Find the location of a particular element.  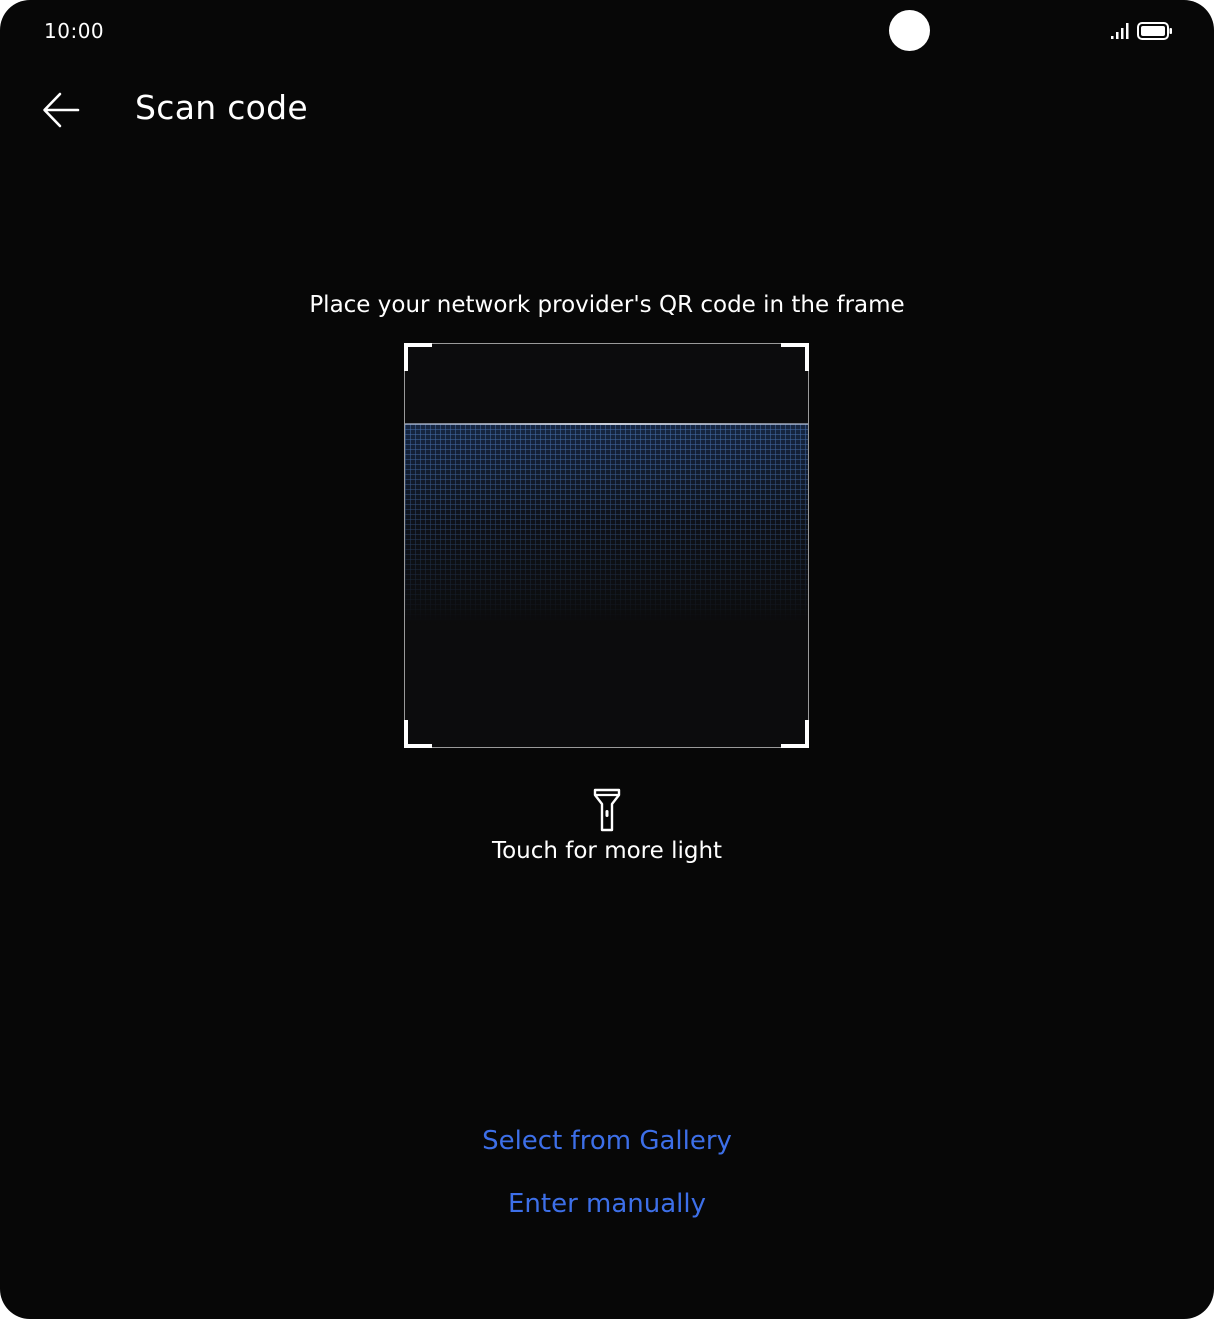

flashlight-label: Touch for more light is located at coordinates (607, 851).